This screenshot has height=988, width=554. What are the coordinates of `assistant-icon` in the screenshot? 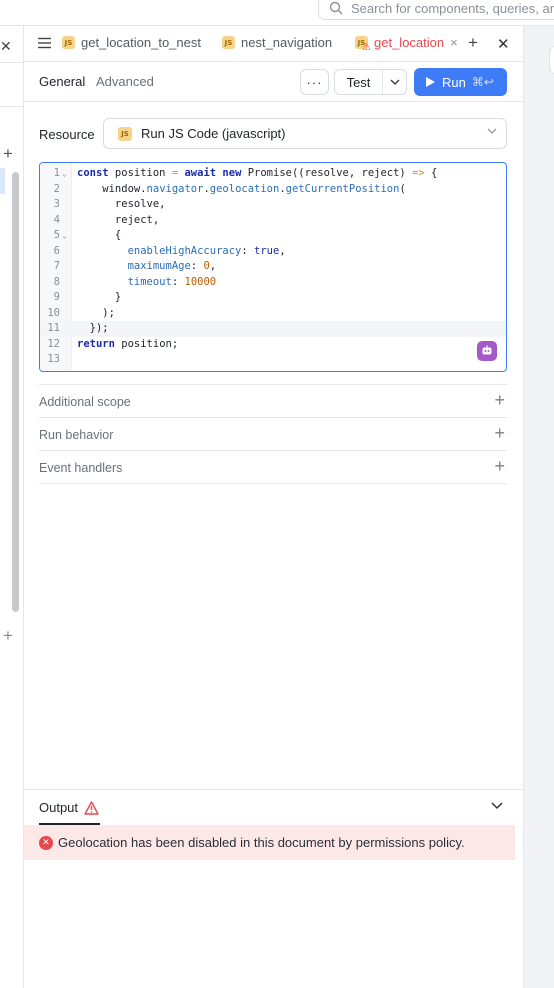 It's located at (487, 350).